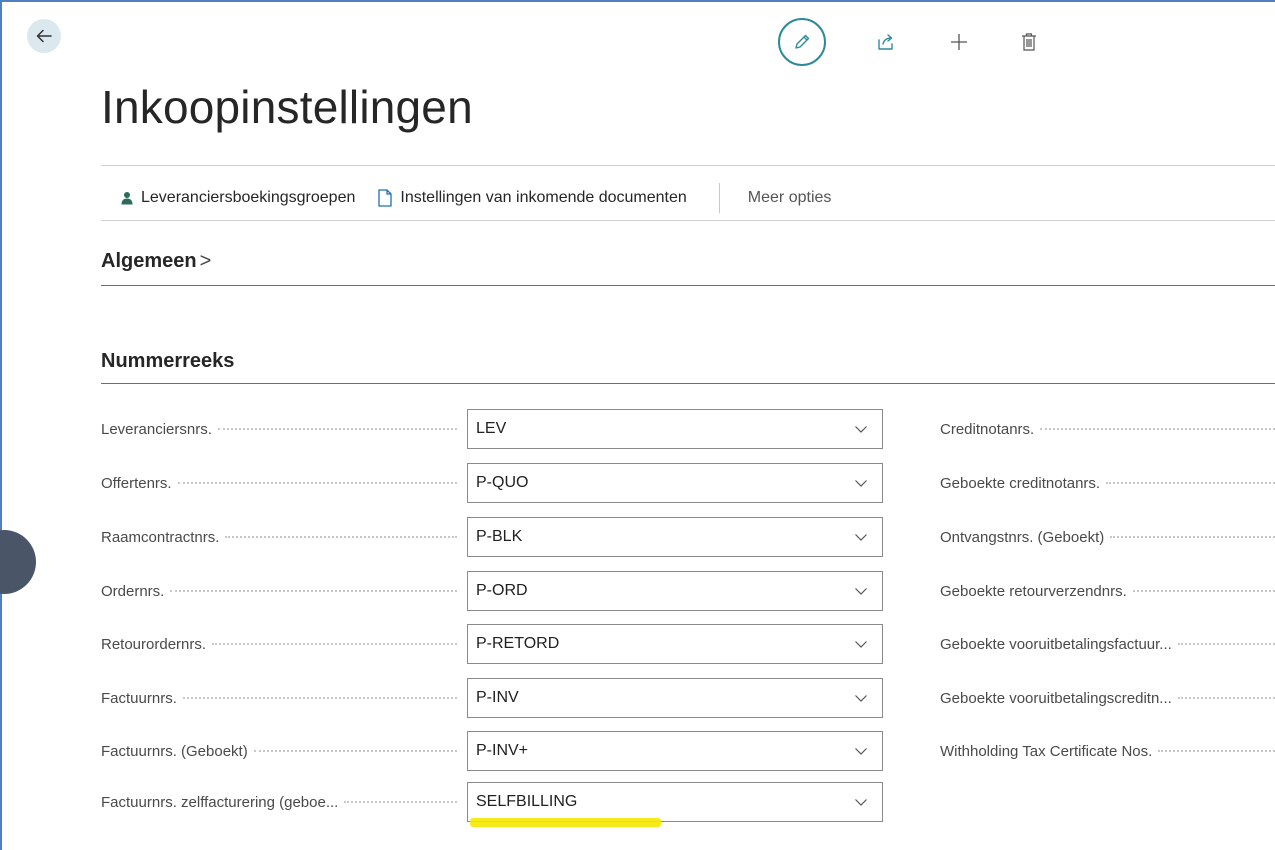  I want to click on field-label: Raamcontractnrs., so click(160, 537).